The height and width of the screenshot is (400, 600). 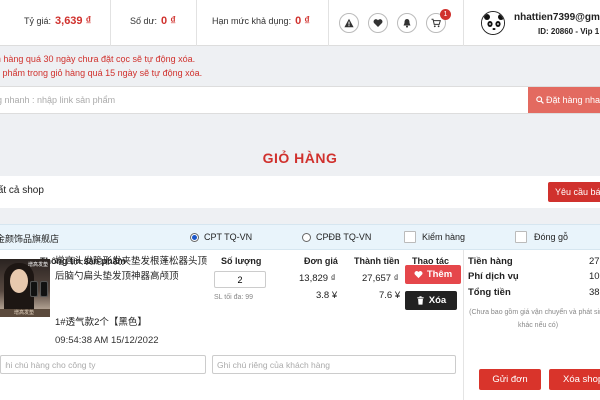 I want to click on radio-cpdb, so click(x=306, y=237).